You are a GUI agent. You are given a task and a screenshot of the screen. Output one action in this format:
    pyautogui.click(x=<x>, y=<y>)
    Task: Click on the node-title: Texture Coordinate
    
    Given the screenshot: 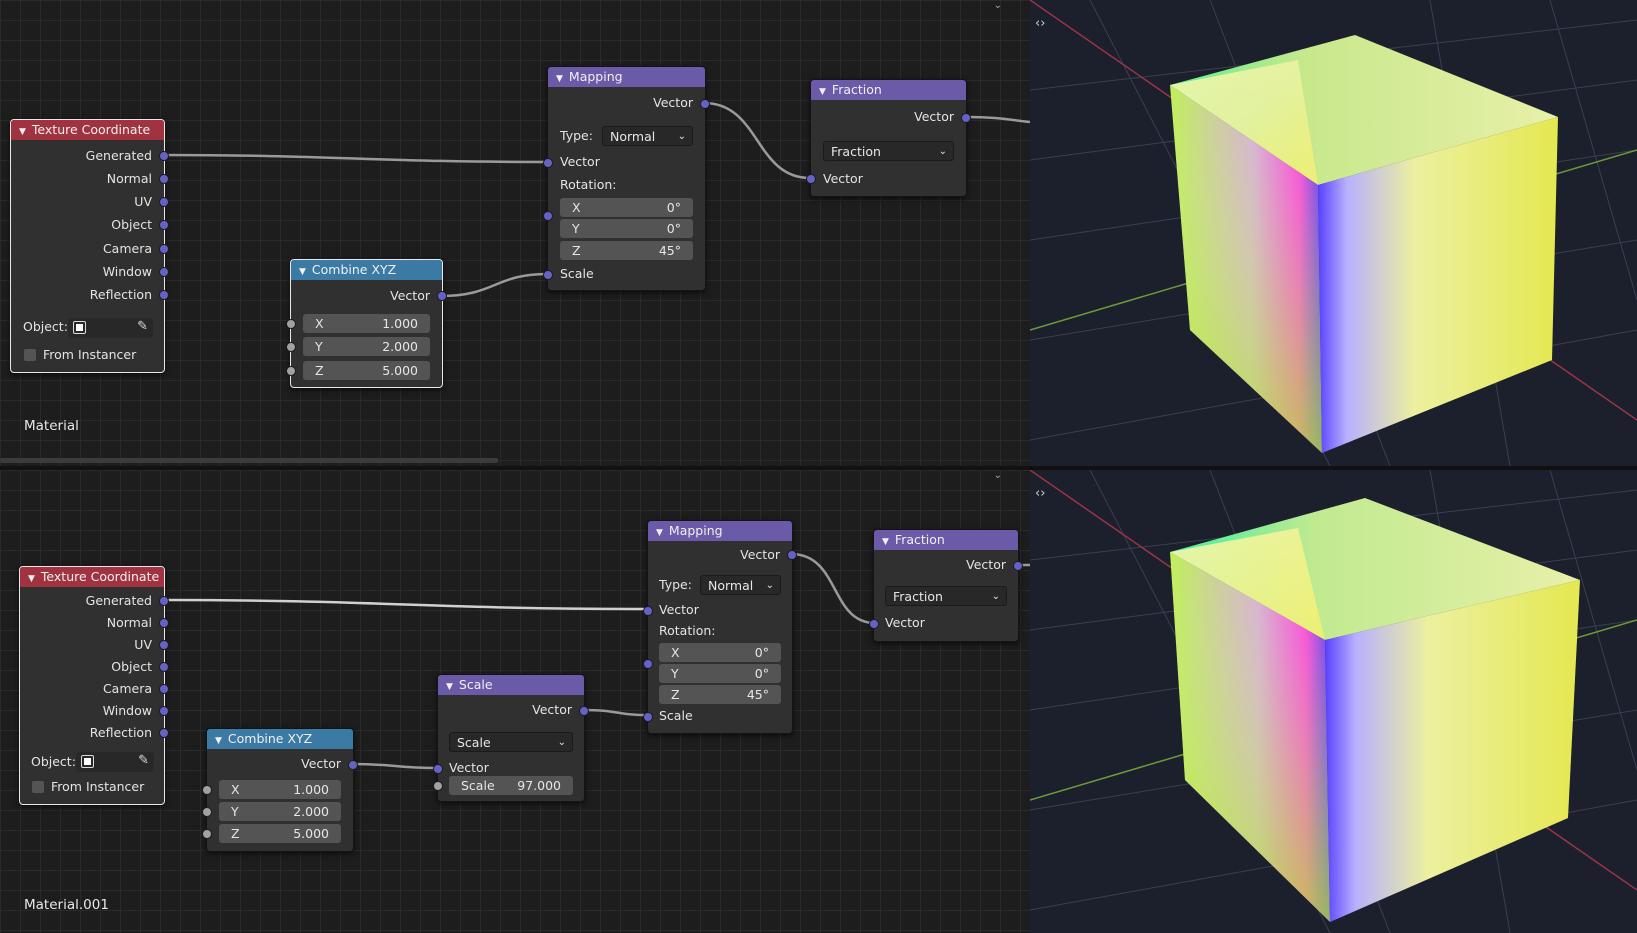 What is the action you would take?
    pyautogui.click(x=100, y=576)
    